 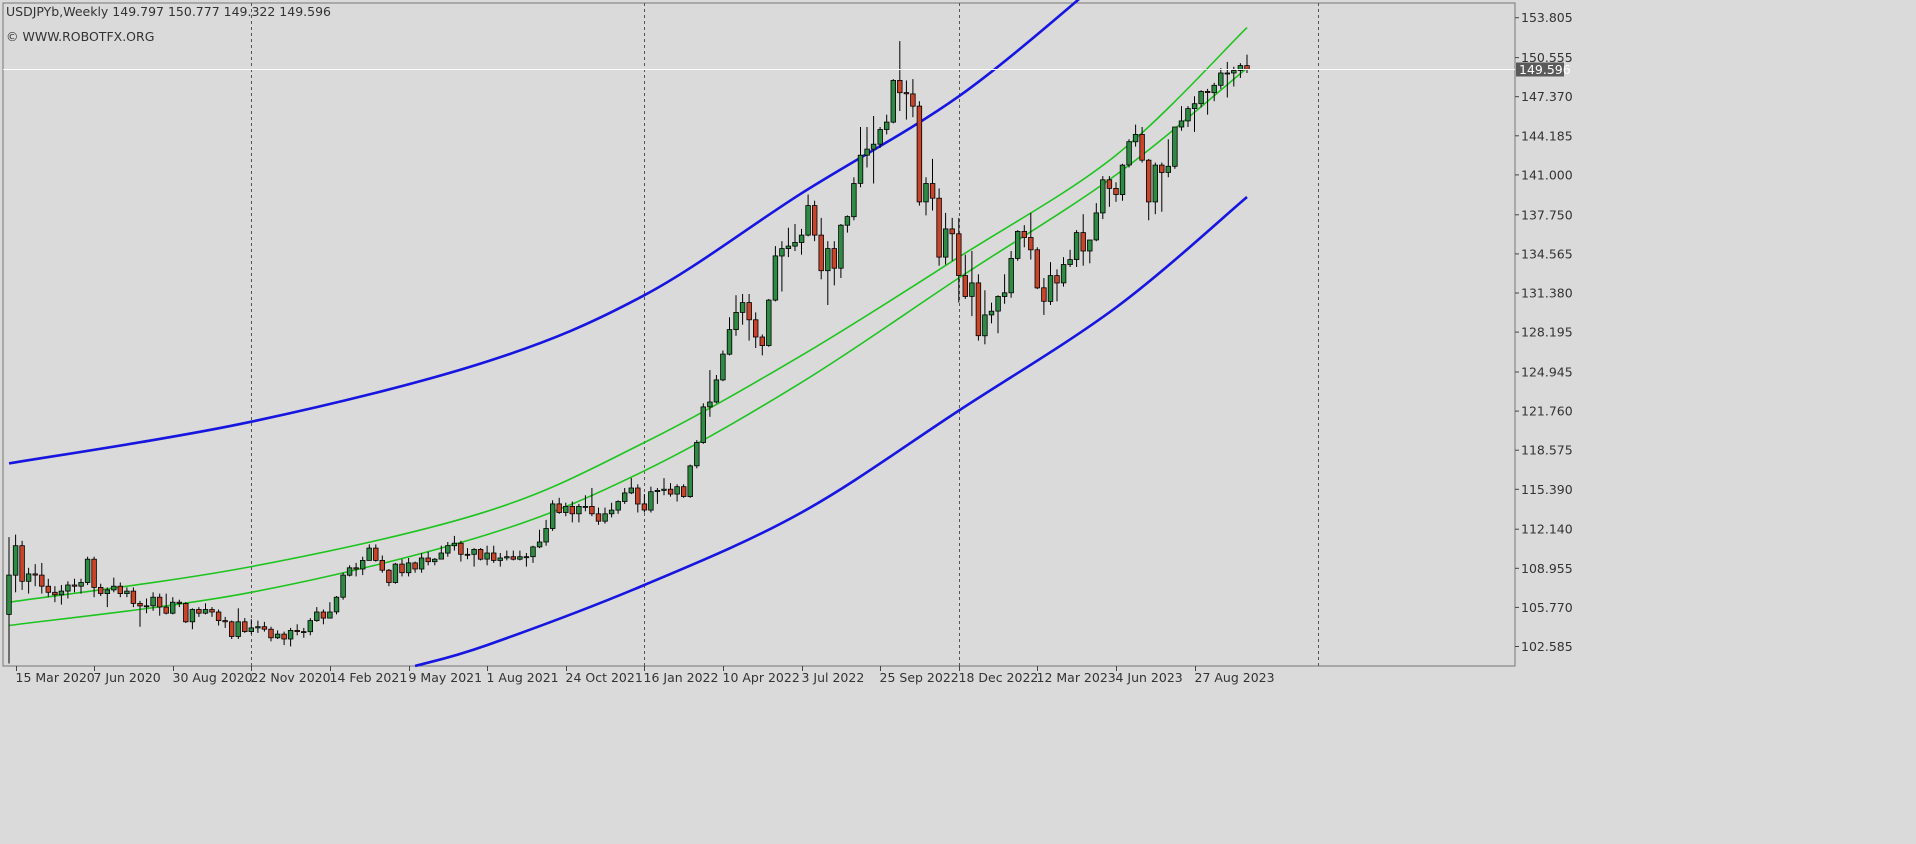 I want to click on x-tick-label: 22 Nov 2020, so click(x=291, y=677).